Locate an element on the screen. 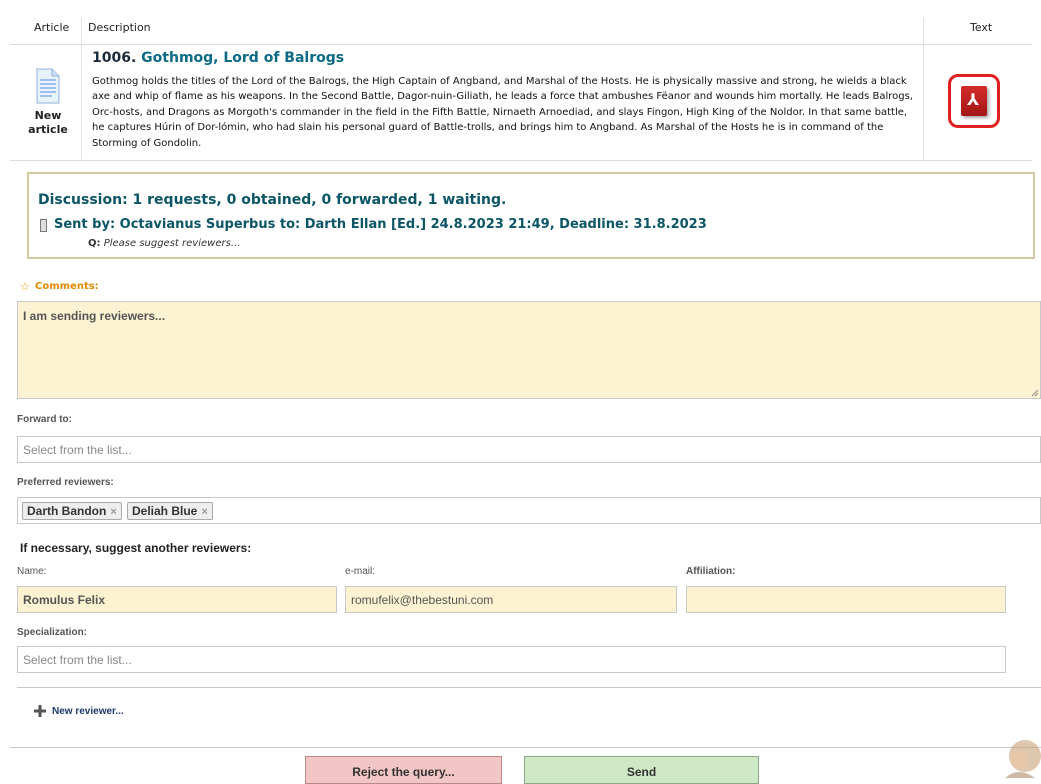 This screenshot has height=784, width=1041. suggest-reviewers-heading: If necessary, suggest another reviewers: is located at coordinates (136, 548).